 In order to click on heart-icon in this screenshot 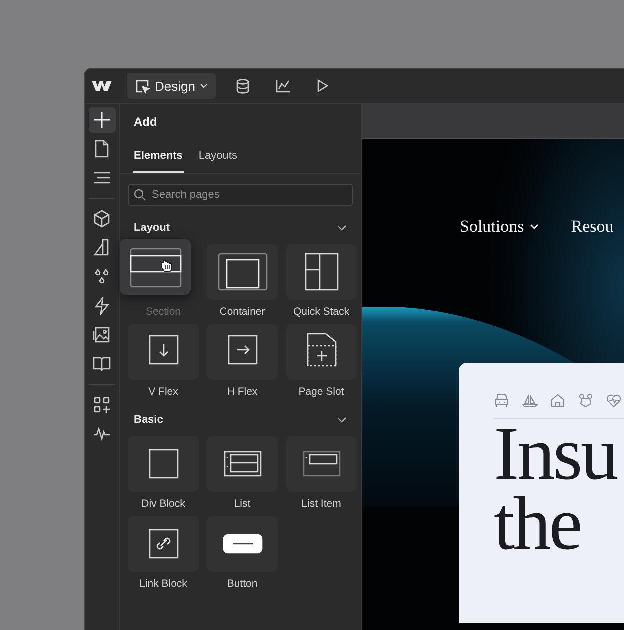, I will do `click(614, 401)`.